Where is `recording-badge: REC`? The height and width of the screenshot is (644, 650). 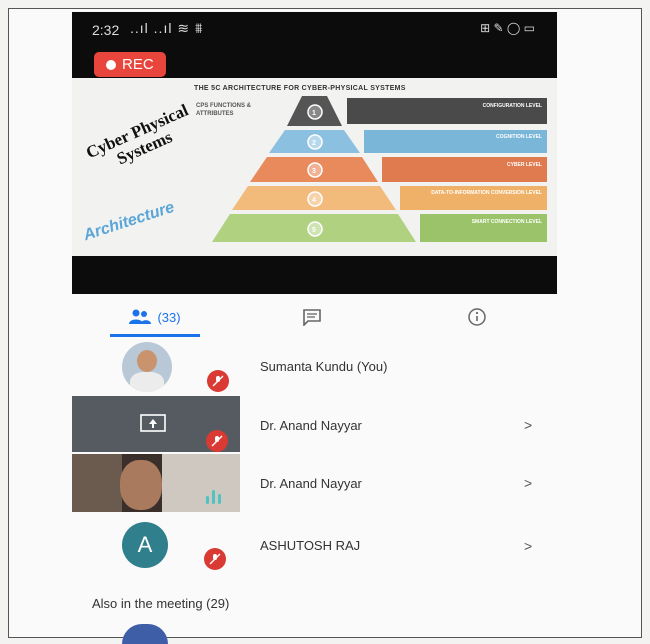
recording-badge: REC is located at coordinates (130, 64).